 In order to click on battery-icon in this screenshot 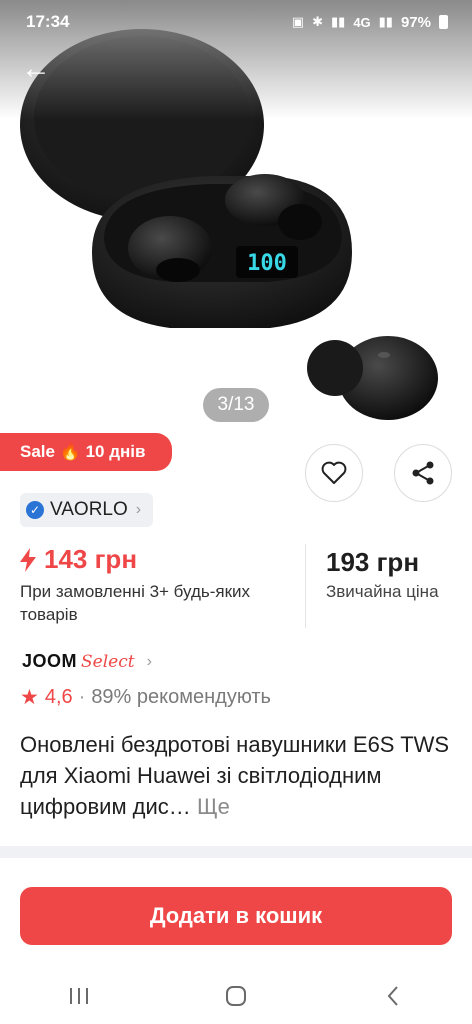, I will do `click(443, 22)`.